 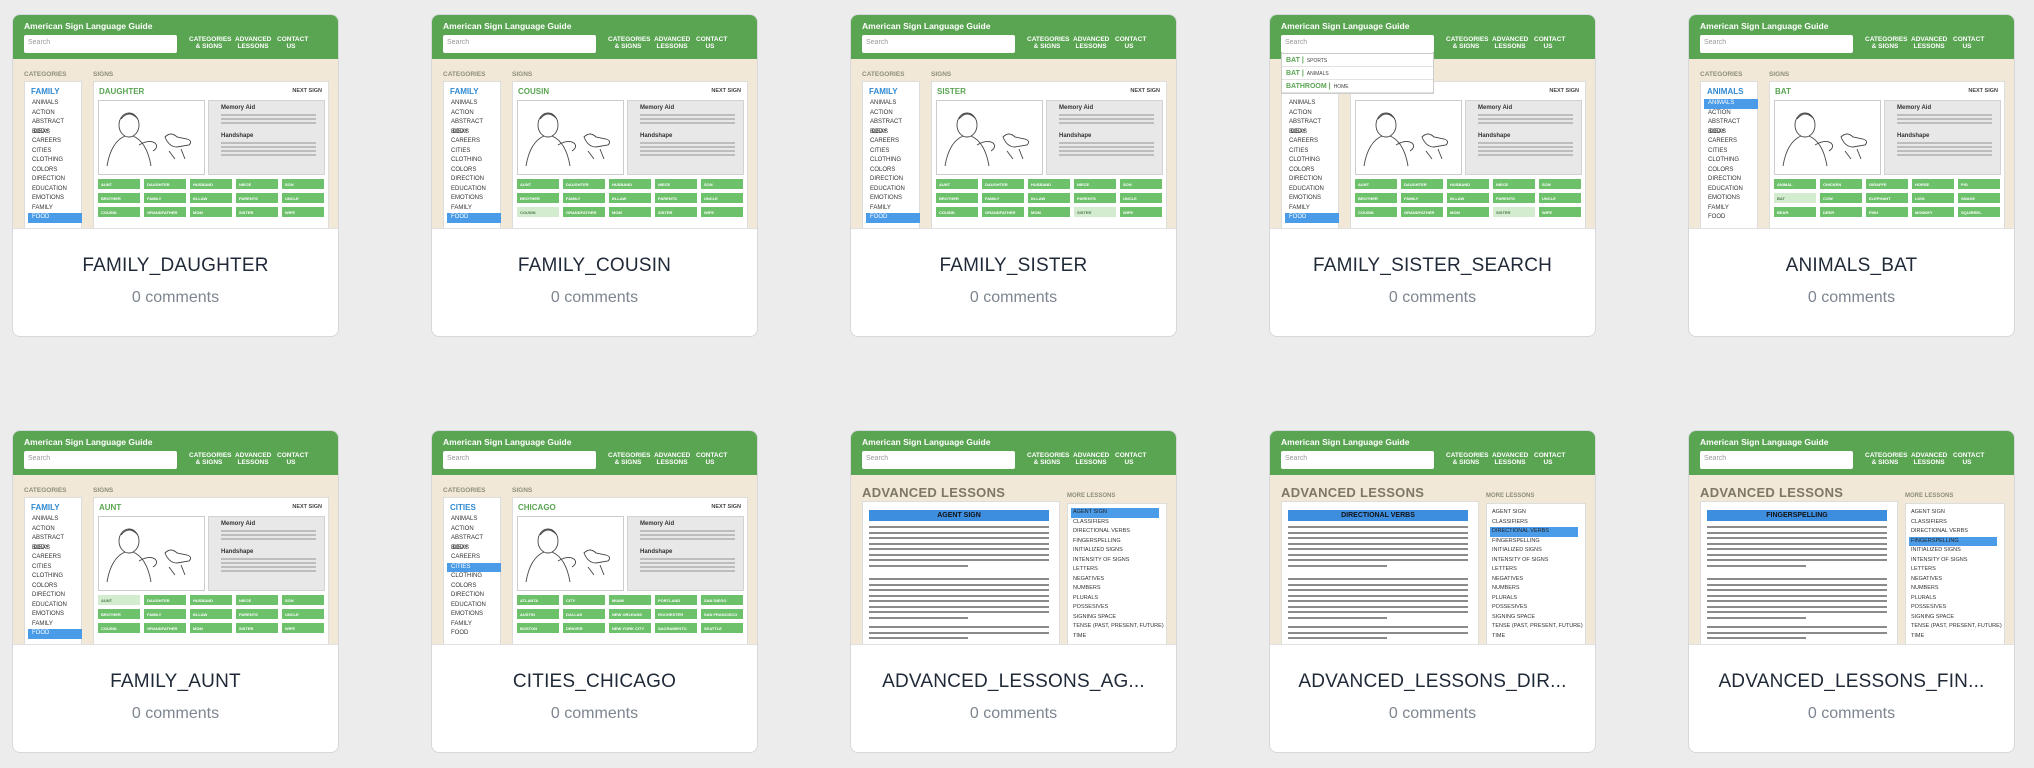 I want to click on sign-chip: IN-LAW, so click(x=211, y=614).